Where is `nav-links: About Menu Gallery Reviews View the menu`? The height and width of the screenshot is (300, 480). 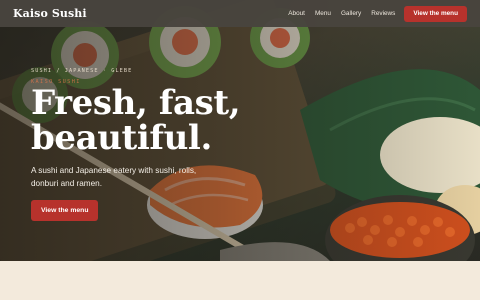
nav-links: About Menu Gallery Reviews View the menu is located at coordinates (372, 13).